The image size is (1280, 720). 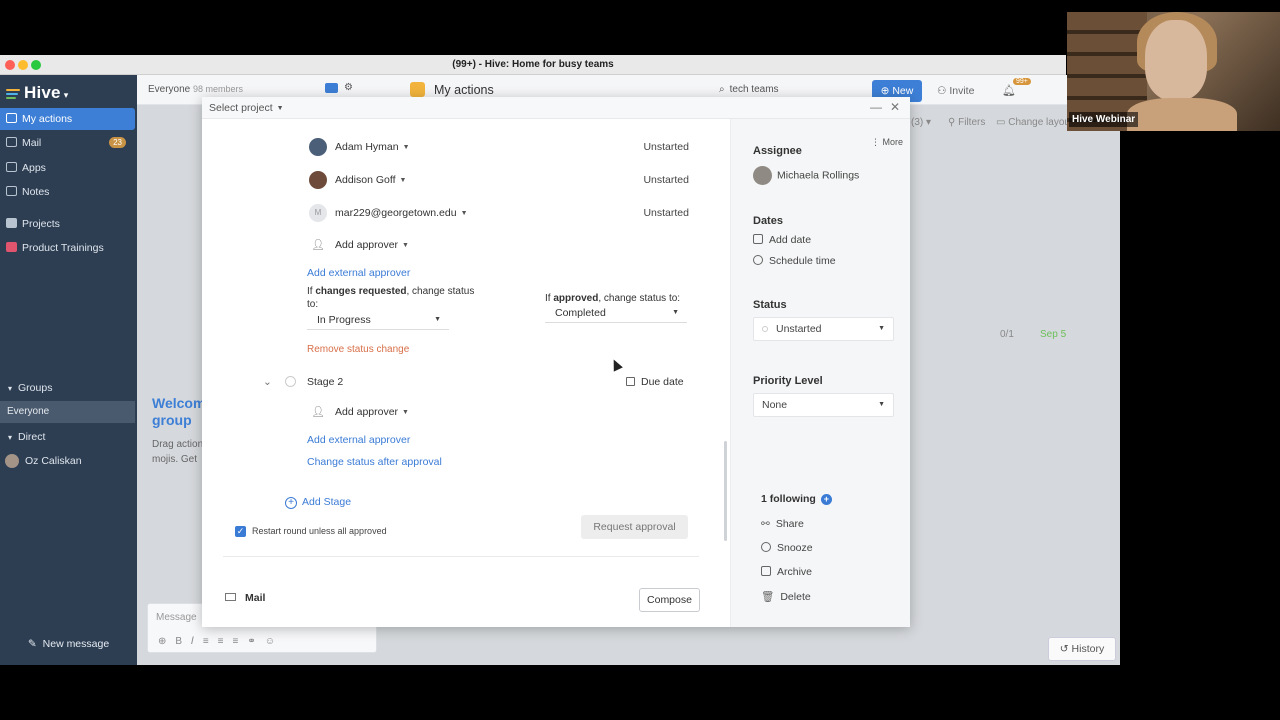 I want to click on restart-round-checkbox: ✓, so click(x=240, y=531).